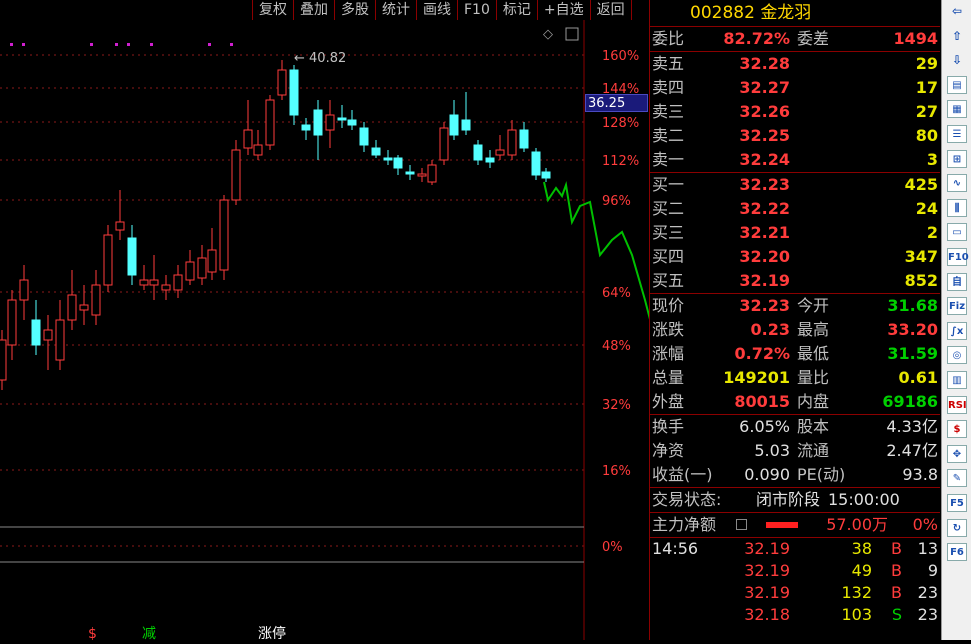  I want to click on rsi-icon: RSI, so click(957, 404).